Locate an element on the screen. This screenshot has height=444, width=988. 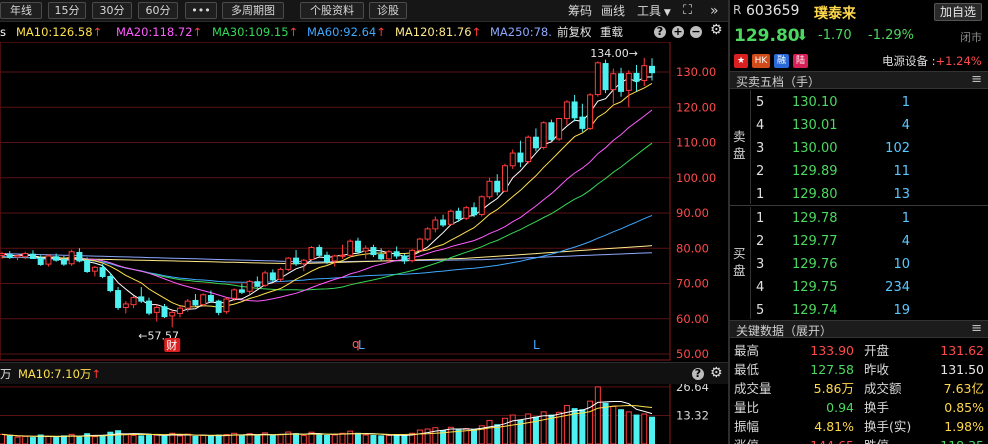
ma5-marker: s is located at coordinates (3, 32).